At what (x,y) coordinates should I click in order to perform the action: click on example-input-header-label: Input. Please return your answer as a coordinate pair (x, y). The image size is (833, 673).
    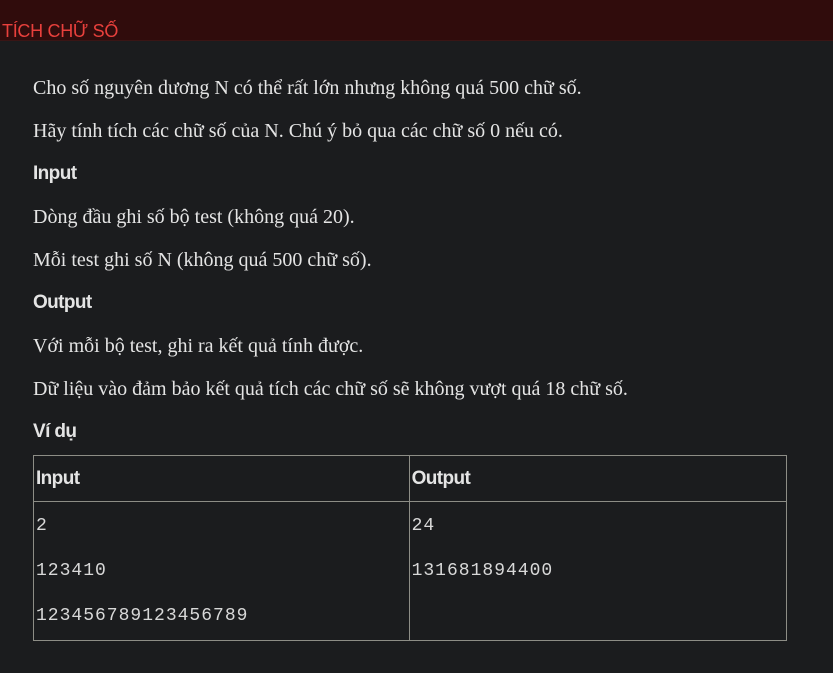
    Looking at the image, I should click on (58, 478).